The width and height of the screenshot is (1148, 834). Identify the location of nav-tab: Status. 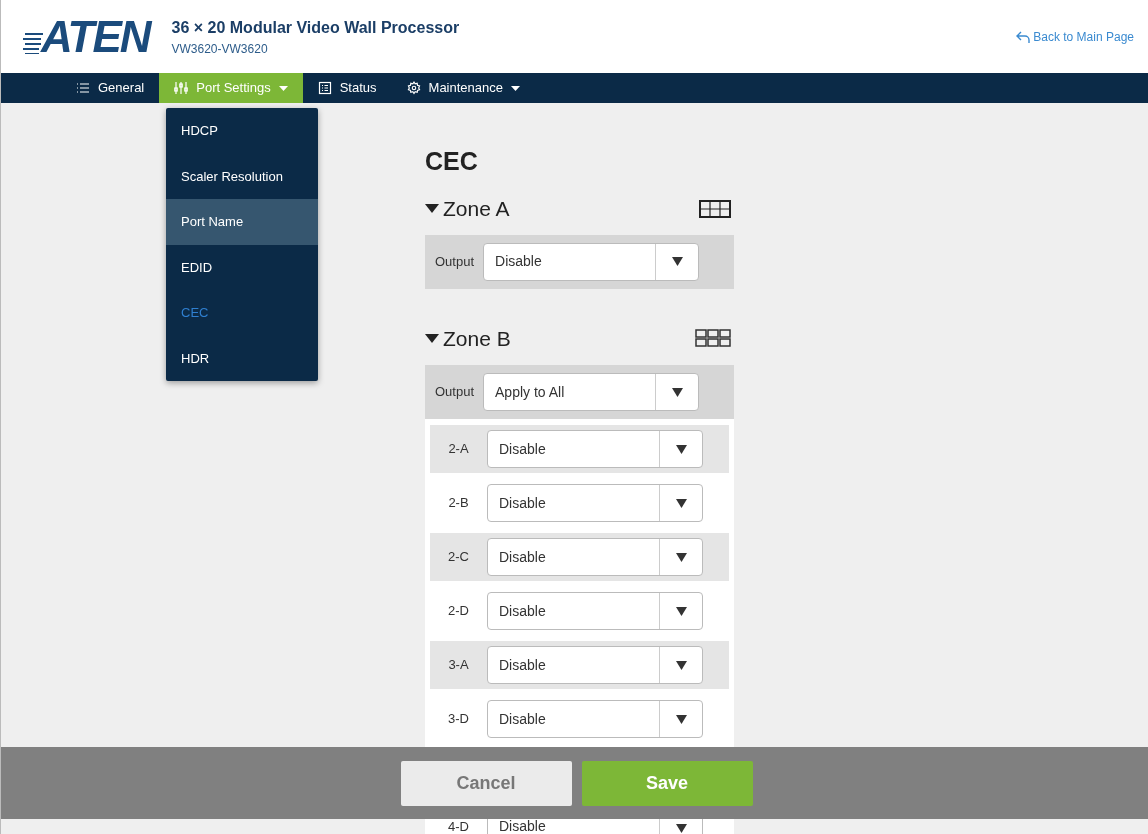
(347, 88).